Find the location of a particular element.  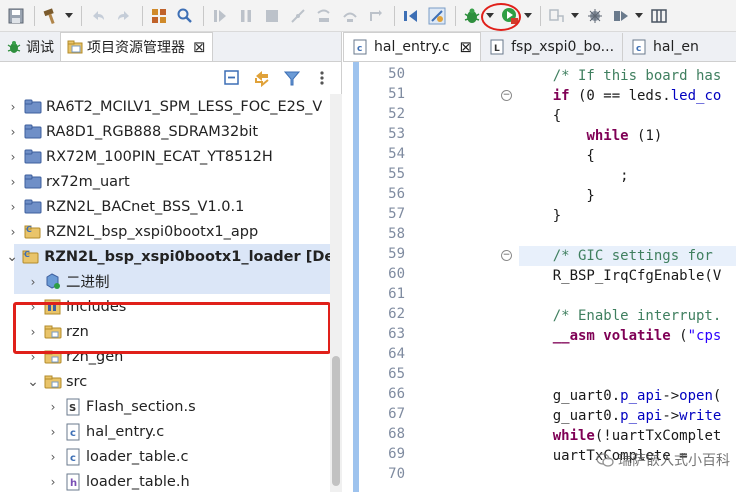

coverage-icon is located at coordinates (595, 16).